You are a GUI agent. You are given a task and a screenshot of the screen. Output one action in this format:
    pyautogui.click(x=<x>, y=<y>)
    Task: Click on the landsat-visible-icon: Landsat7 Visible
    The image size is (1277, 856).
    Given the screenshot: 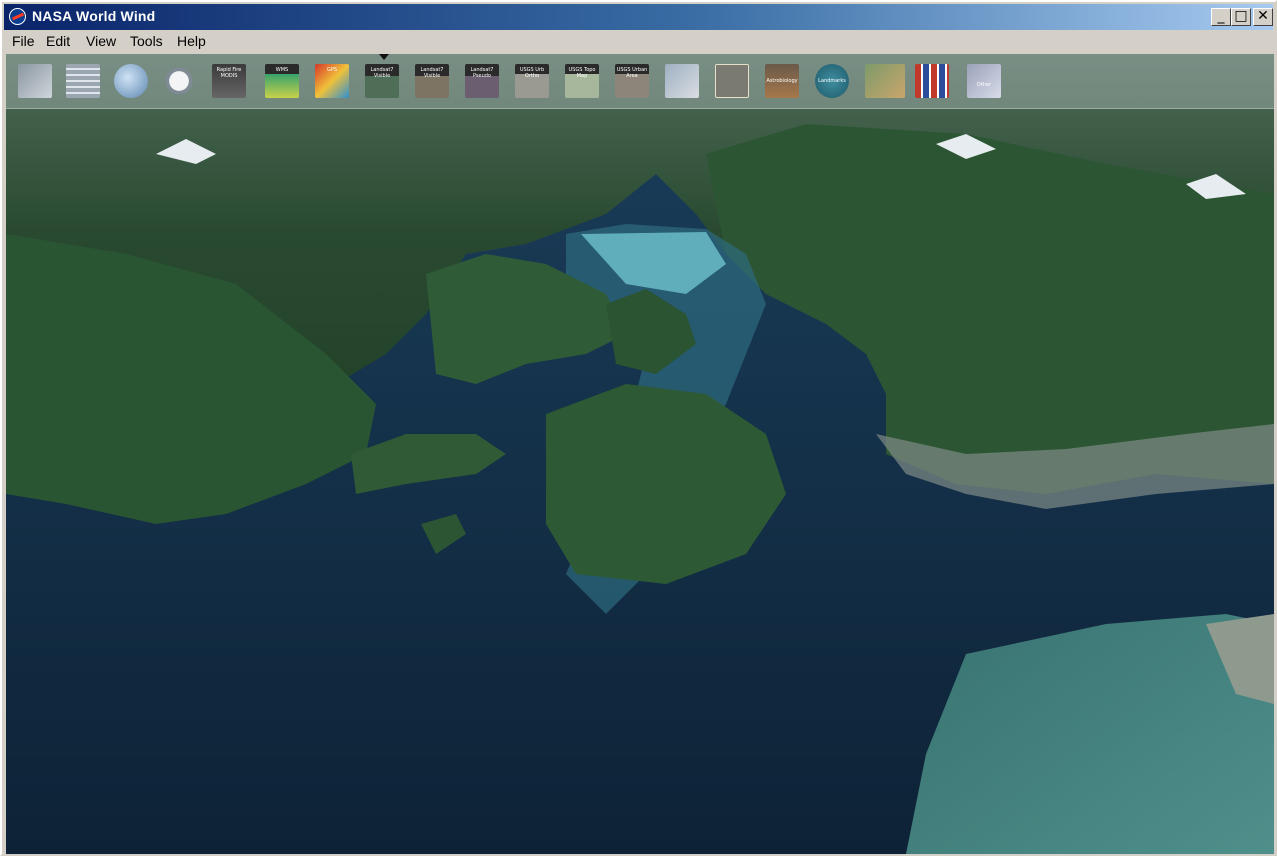 What is the action you would take?
    pyautogui.click(x=382, y=81)
    